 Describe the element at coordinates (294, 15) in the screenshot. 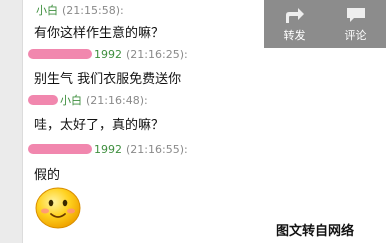

I see `forward-icon` at that location.